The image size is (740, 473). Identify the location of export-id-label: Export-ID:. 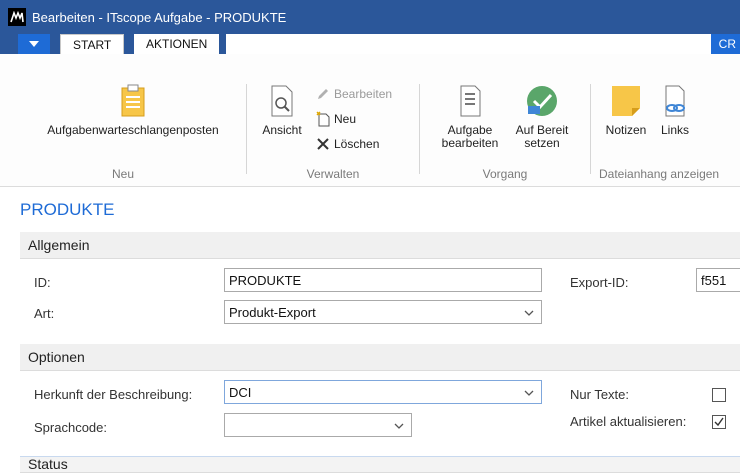
(599, 282).